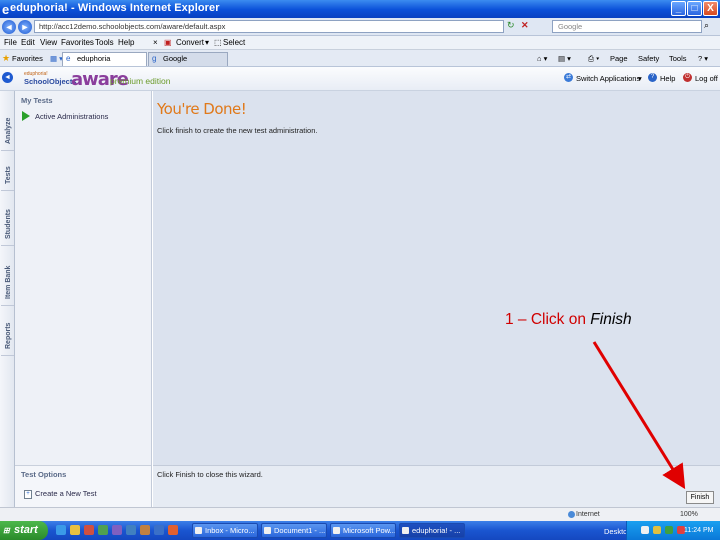 This screenshot has height=540, width=720. Describe the element at coordinates (61, 530) in the screenshot. I see `quicklaunch-ie-icon` at that location.